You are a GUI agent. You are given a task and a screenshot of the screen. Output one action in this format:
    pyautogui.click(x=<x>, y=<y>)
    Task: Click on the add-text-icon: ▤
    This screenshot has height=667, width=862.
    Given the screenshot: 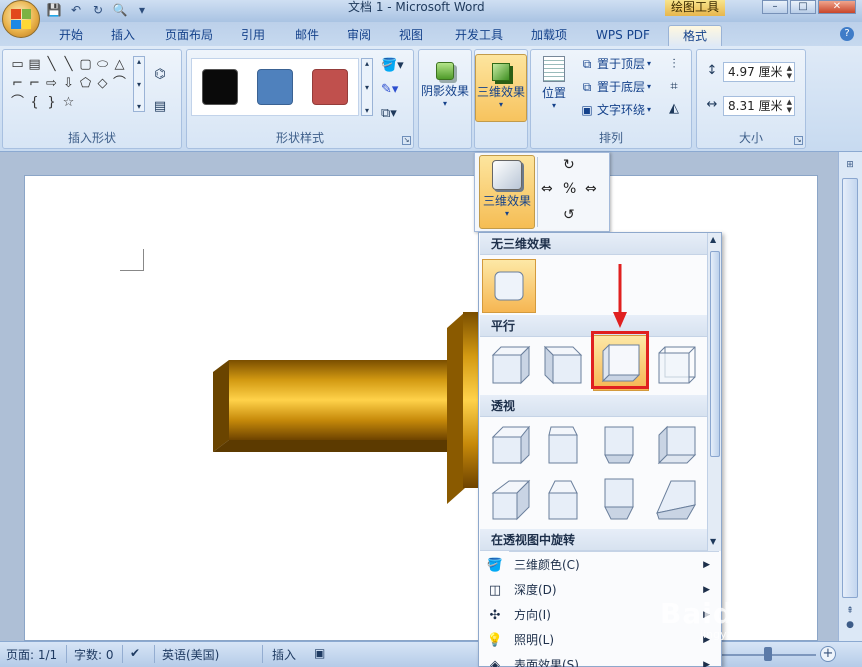 What is the action you would take?
    pyautogui.click(x=160, y=107)
    